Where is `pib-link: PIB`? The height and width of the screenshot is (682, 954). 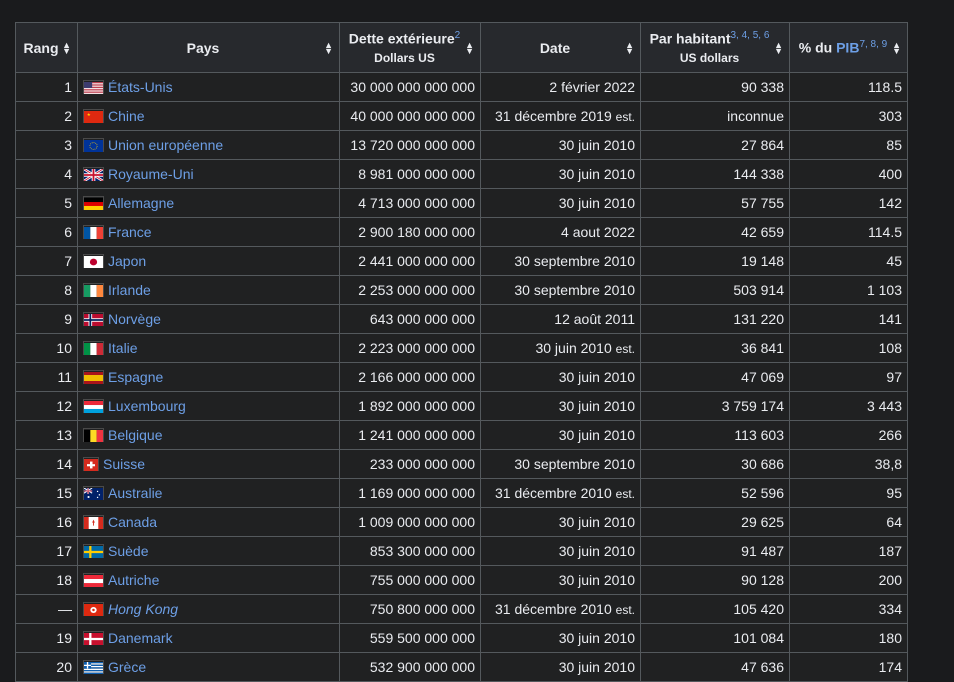
pib-link: PIB is located at coordinates (847, 48).